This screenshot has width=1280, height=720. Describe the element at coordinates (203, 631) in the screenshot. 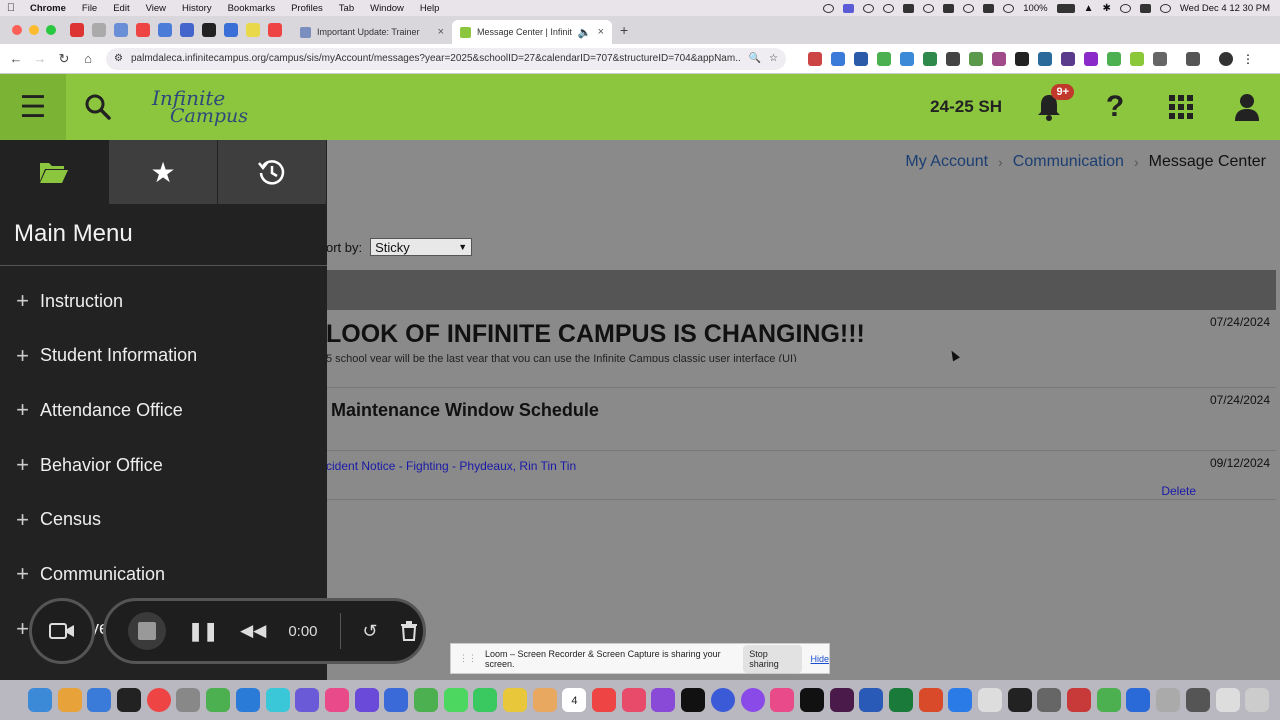

I see `pause-icon: ❚❚` at that location.